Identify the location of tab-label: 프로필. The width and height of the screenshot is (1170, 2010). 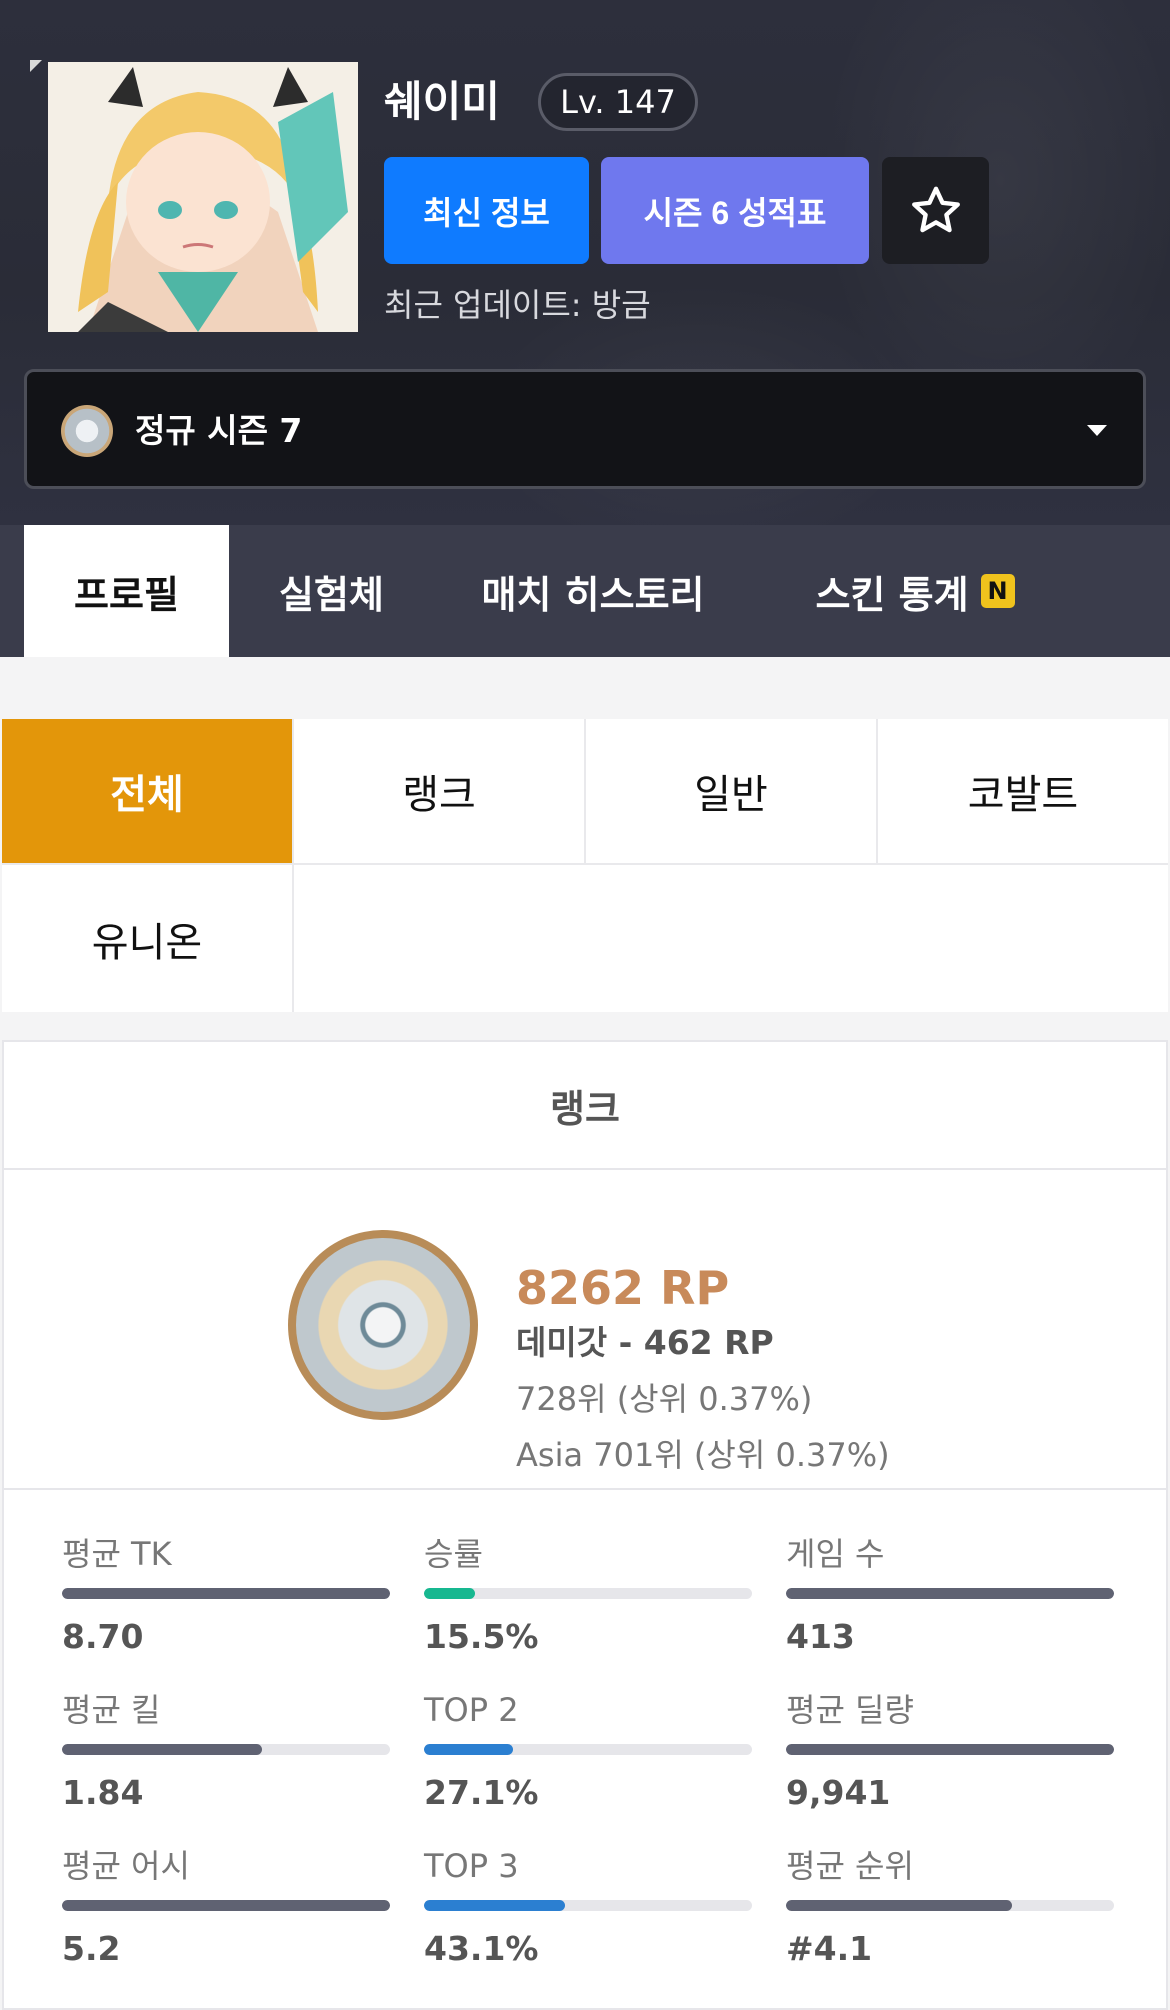
(126, 594).